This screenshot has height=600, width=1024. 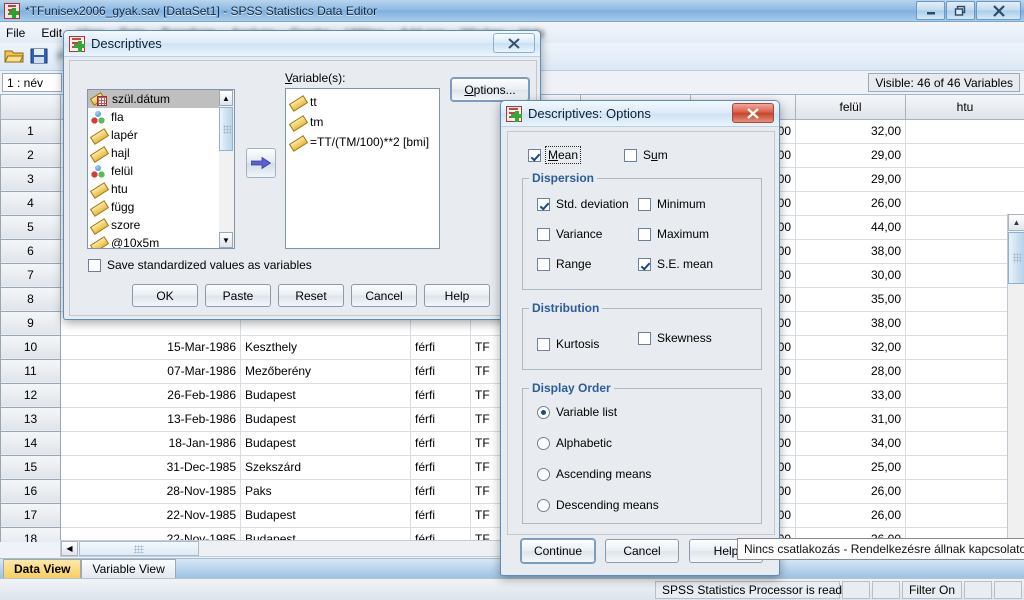 I want to click on source-variable-item: szül.dátum, so click(x=161, y=99).